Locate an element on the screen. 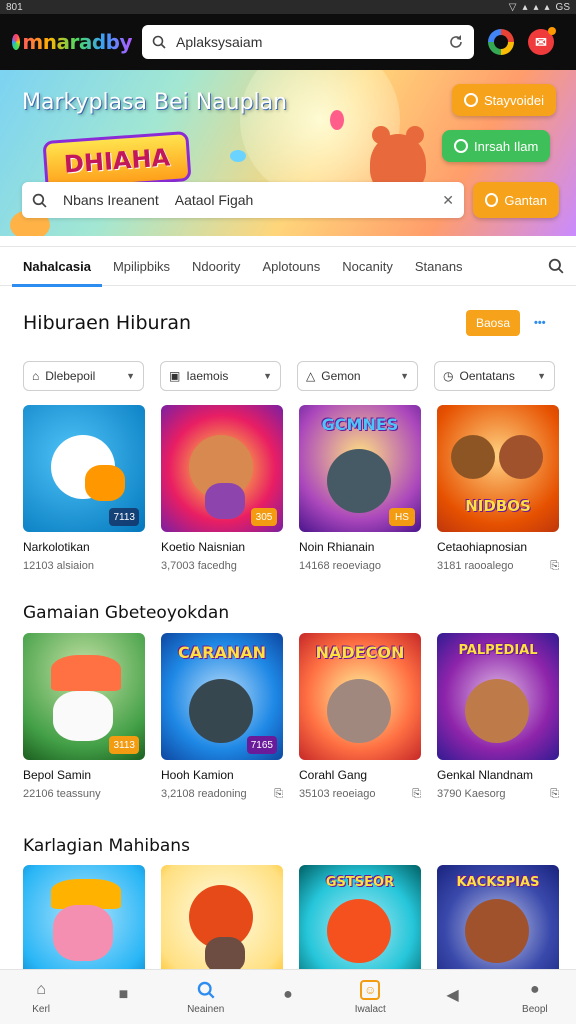 The image size is (576, 1024). game-card: NIDBOS Cetaohiapnosian 3181 raooalego ⎘ is located at coordinates (498, 489).